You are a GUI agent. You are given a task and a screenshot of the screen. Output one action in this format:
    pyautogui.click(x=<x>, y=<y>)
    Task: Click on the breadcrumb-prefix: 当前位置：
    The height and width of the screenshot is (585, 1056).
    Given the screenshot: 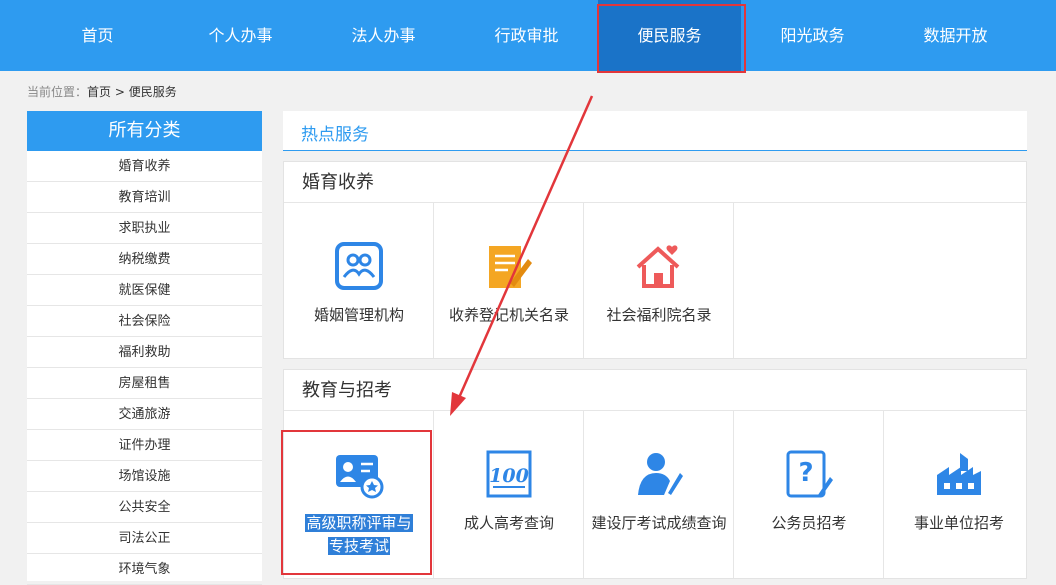 What is the action you would take?
    pyautogui.click(x=57, y=92)
    